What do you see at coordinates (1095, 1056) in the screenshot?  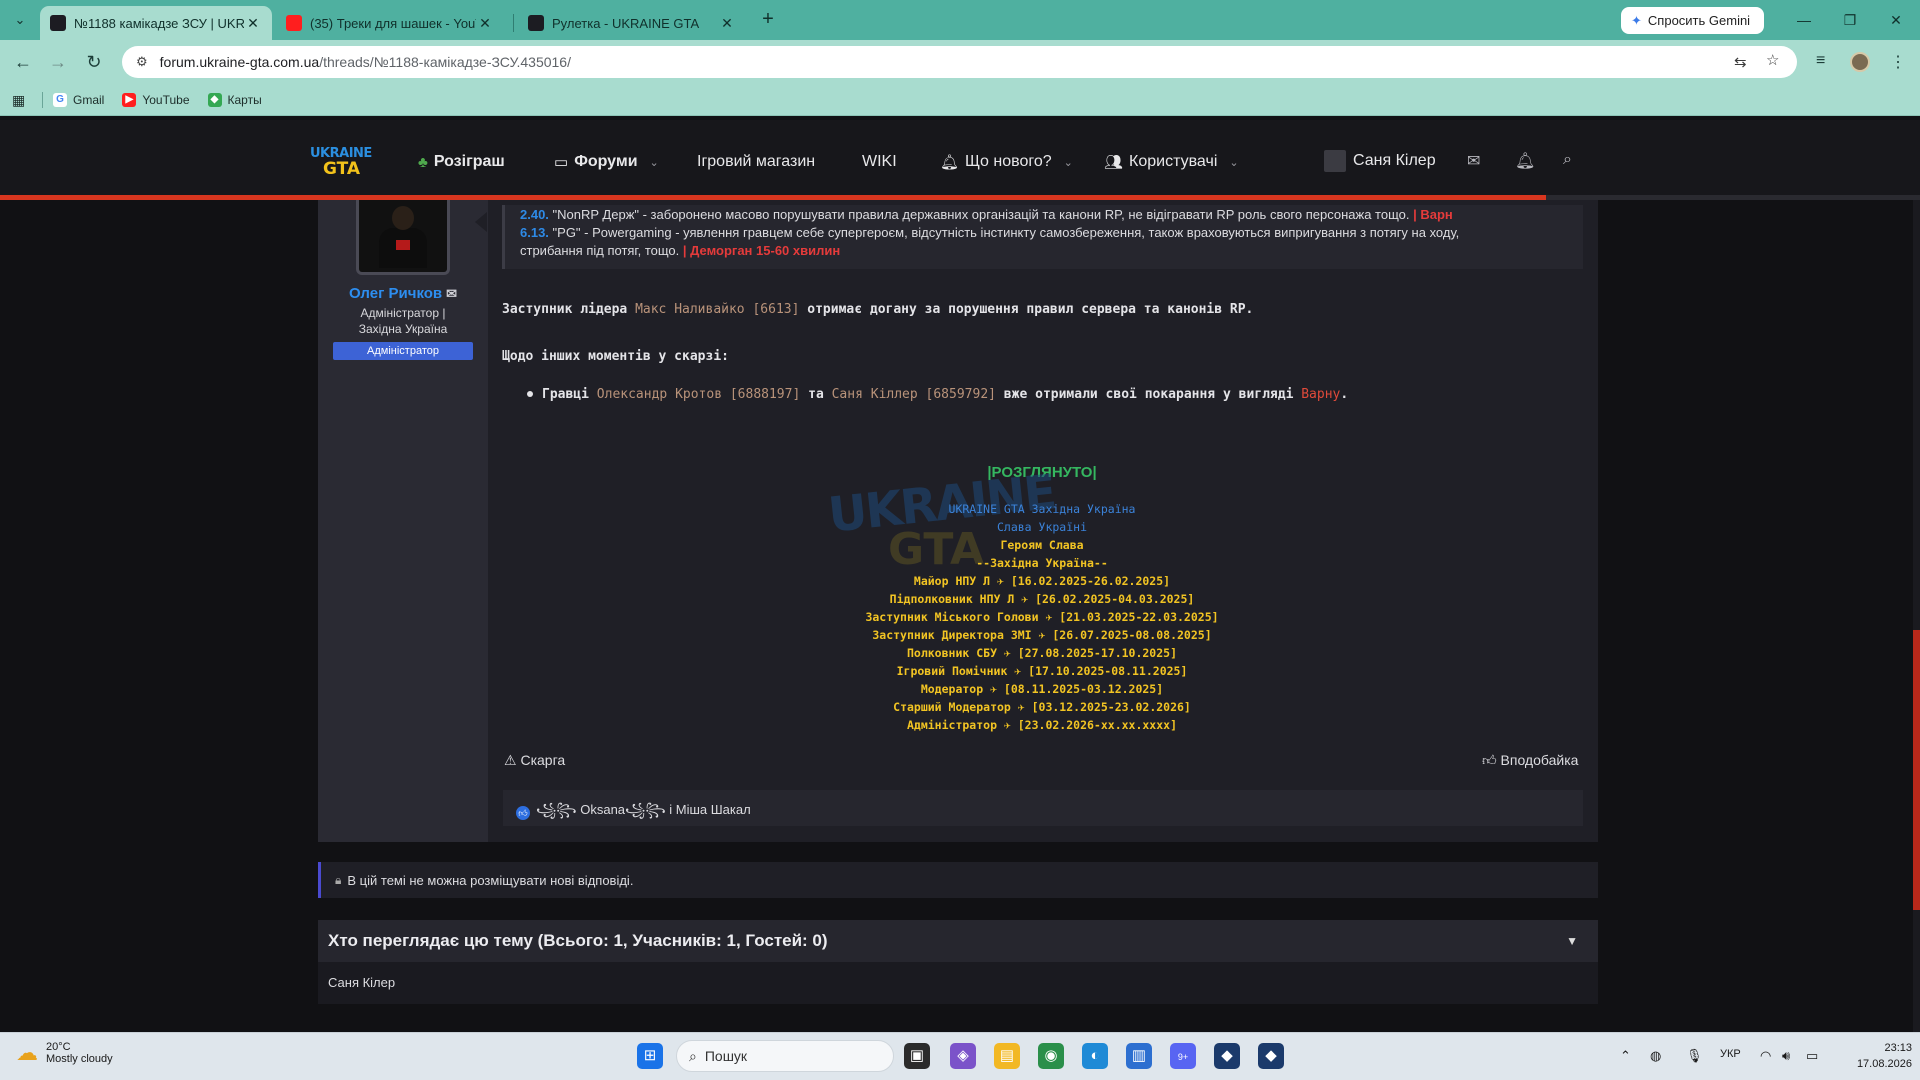 I see `edge-icon: ◐` at bounding box center [1095, 1056].